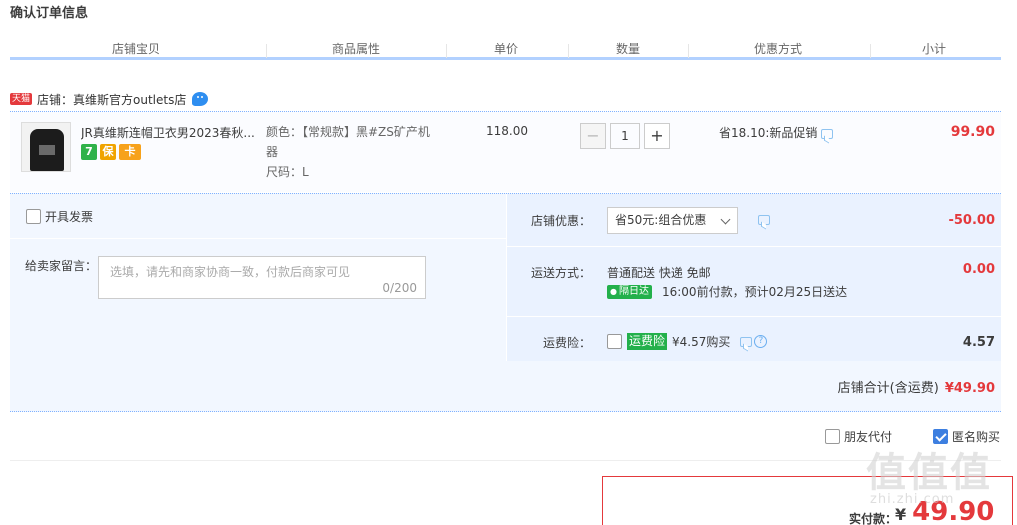 This screenshot has height=525, width=1017. Describe the element at coordinates (89, 152) in the screenshot. I see `seven-day-return-icon: 7` at that location.